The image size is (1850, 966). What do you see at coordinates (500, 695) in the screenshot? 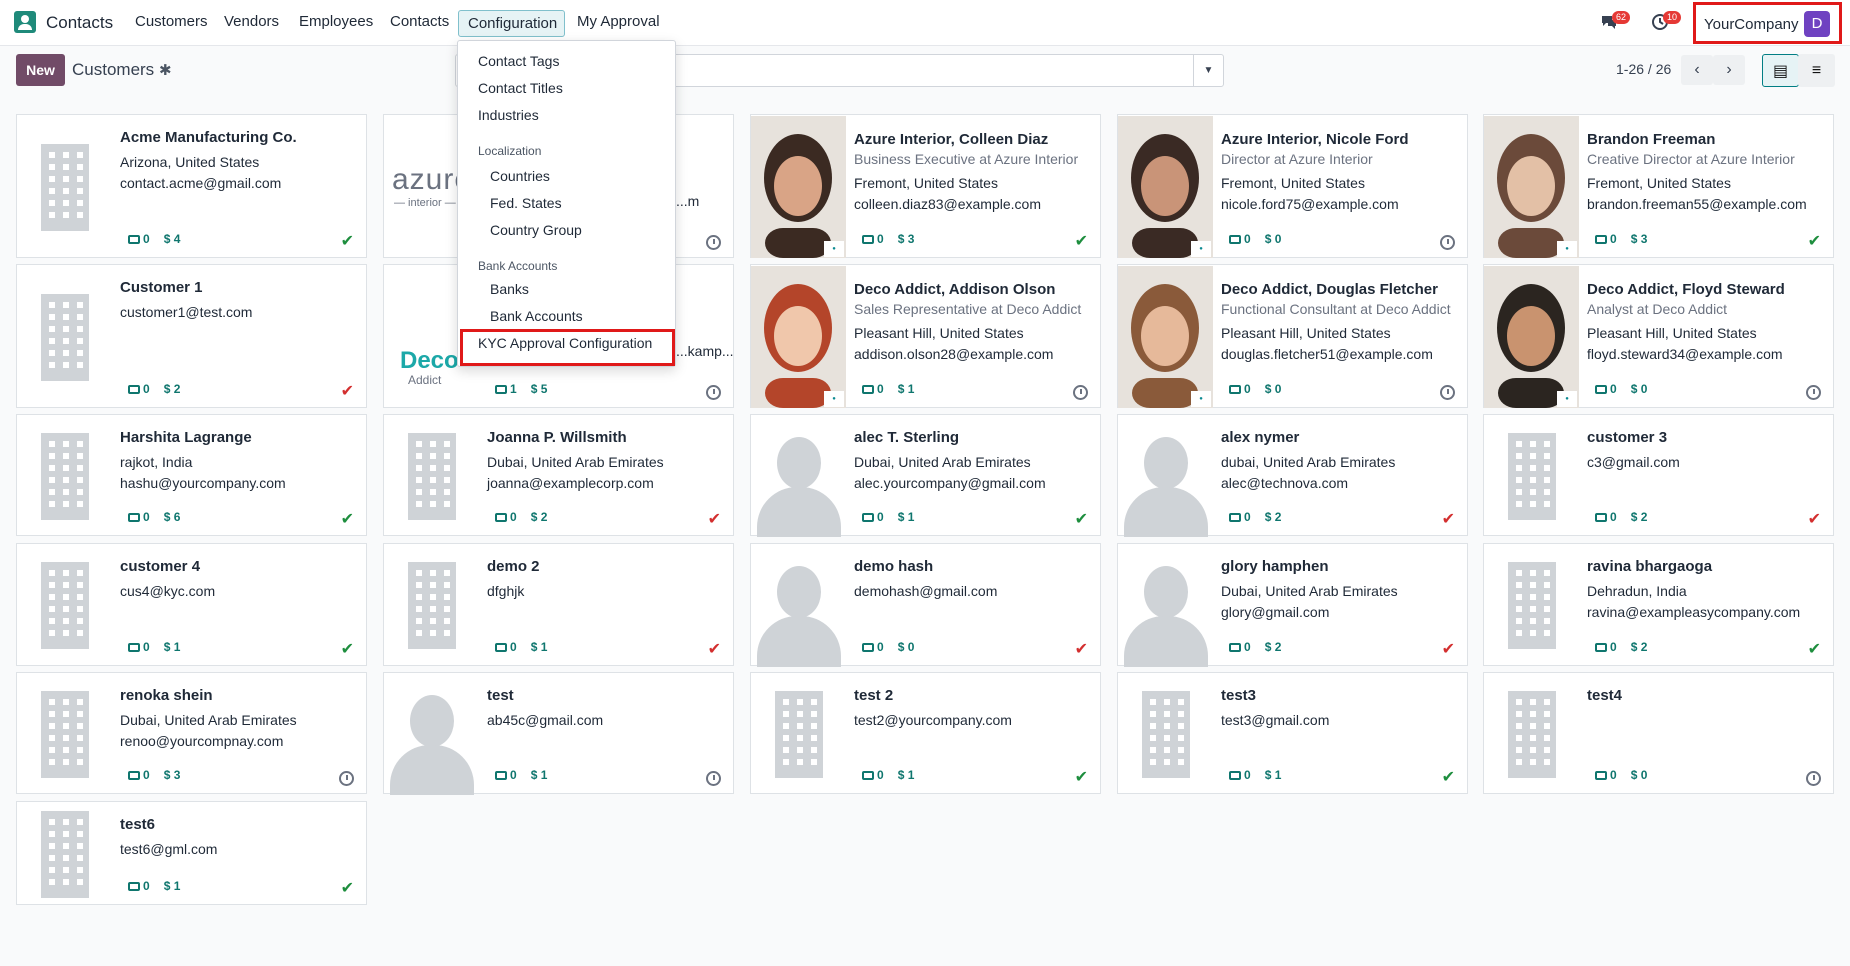
I see `contact-name: test` at bounding box center [500, 695].